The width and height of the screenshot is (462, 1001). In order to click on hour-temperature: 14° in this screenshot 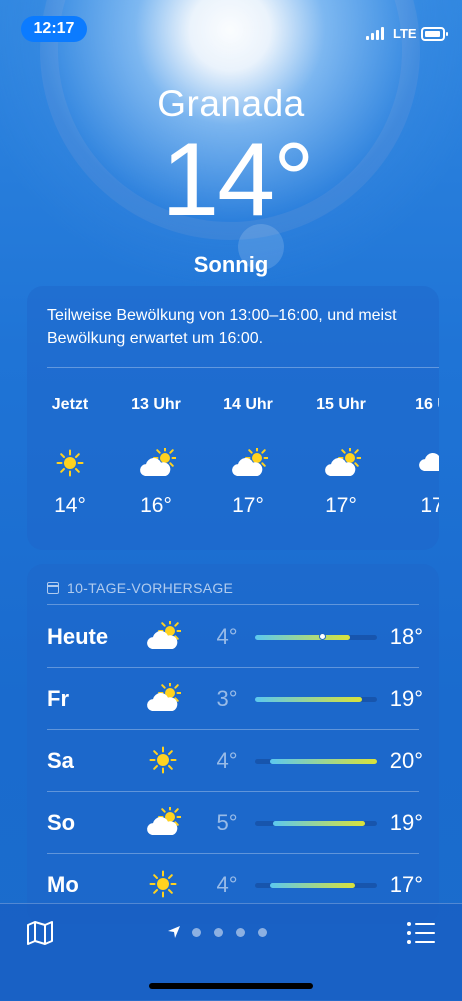, I will do `click(70, 505)`.